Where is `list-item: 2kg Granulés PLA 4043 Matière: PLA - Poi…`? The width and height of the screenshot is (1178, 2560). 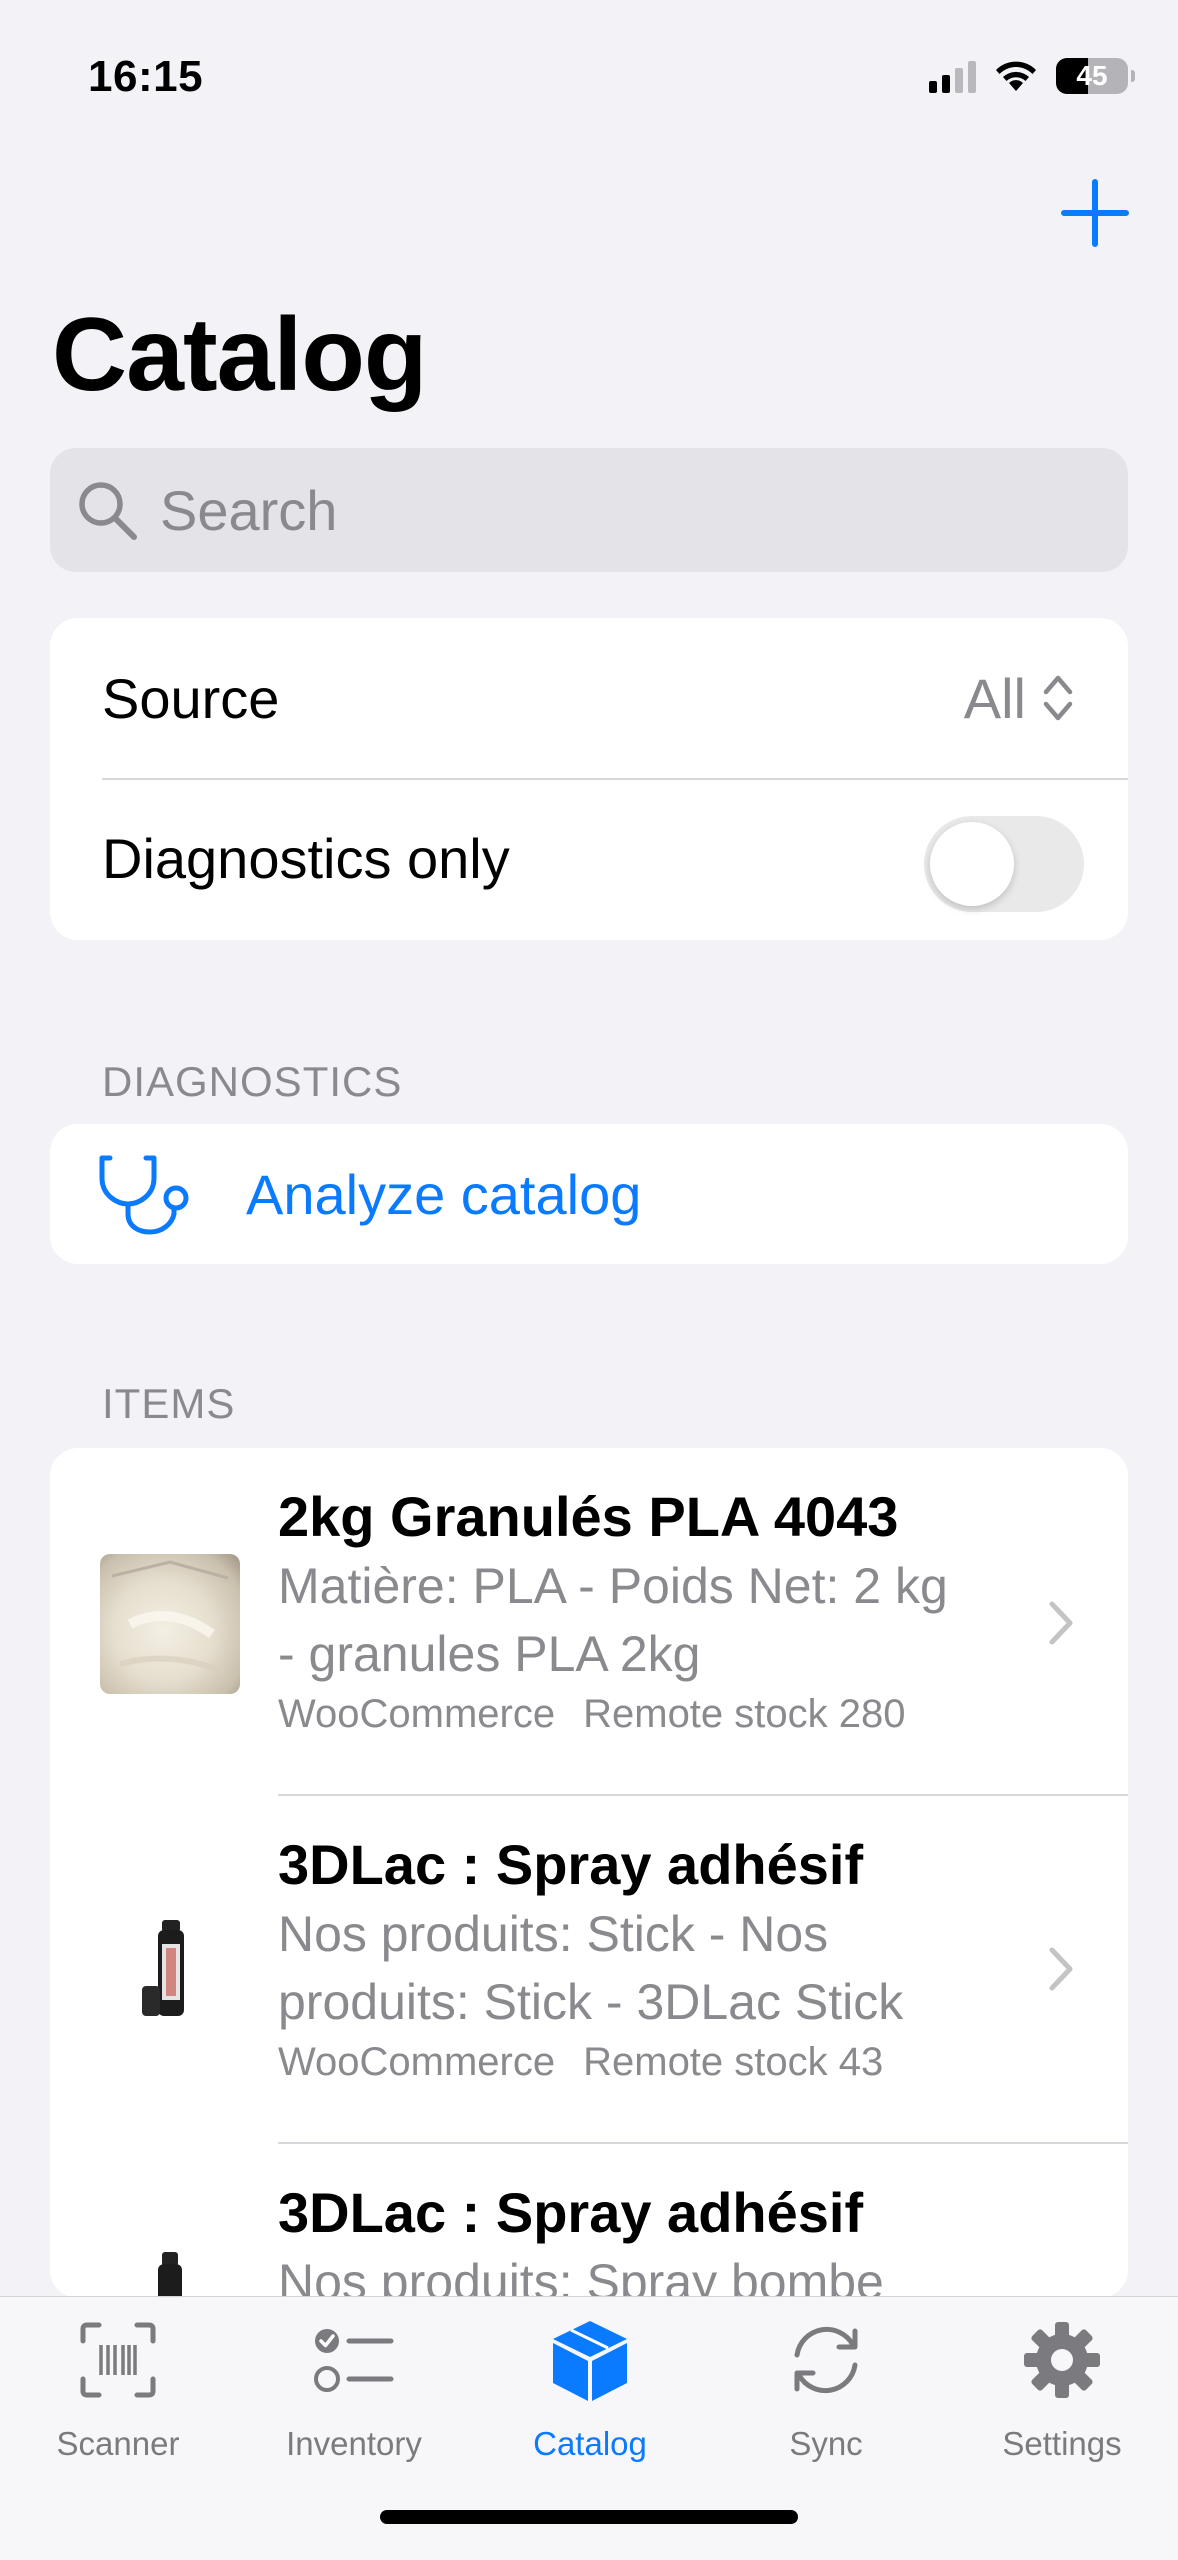
list-item: 2kg Granulés PLA 4043 Matière: PLA - Poi… is located at coordinates (589, 1622).